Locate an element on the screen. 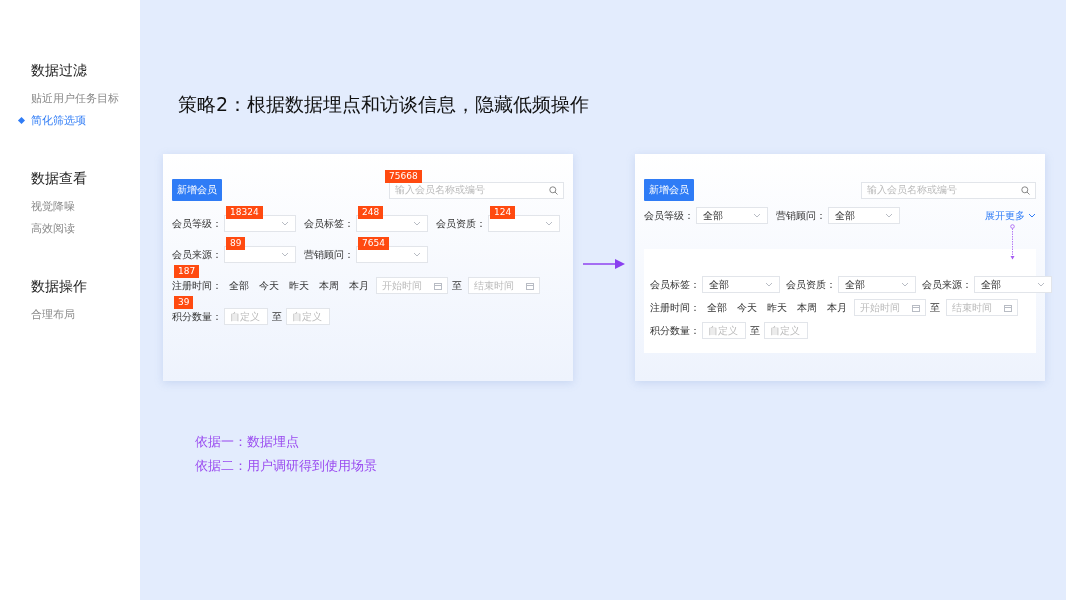  note-text: 依据二：用户调研得到使用场景 is located at coordinates (286, 466).